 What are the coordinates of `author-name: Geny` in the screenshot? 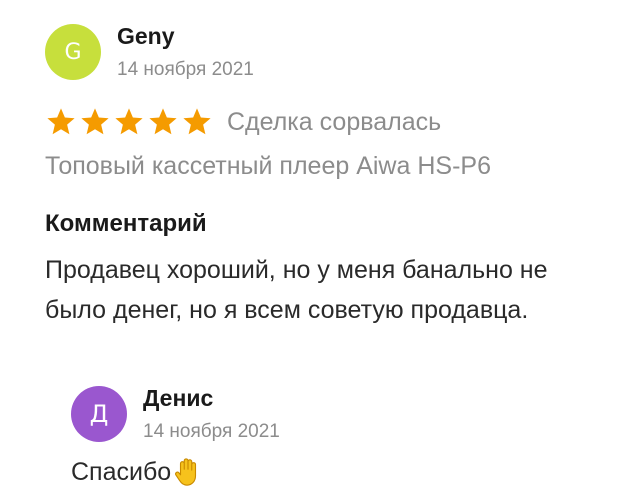 It's located at (185, 36).